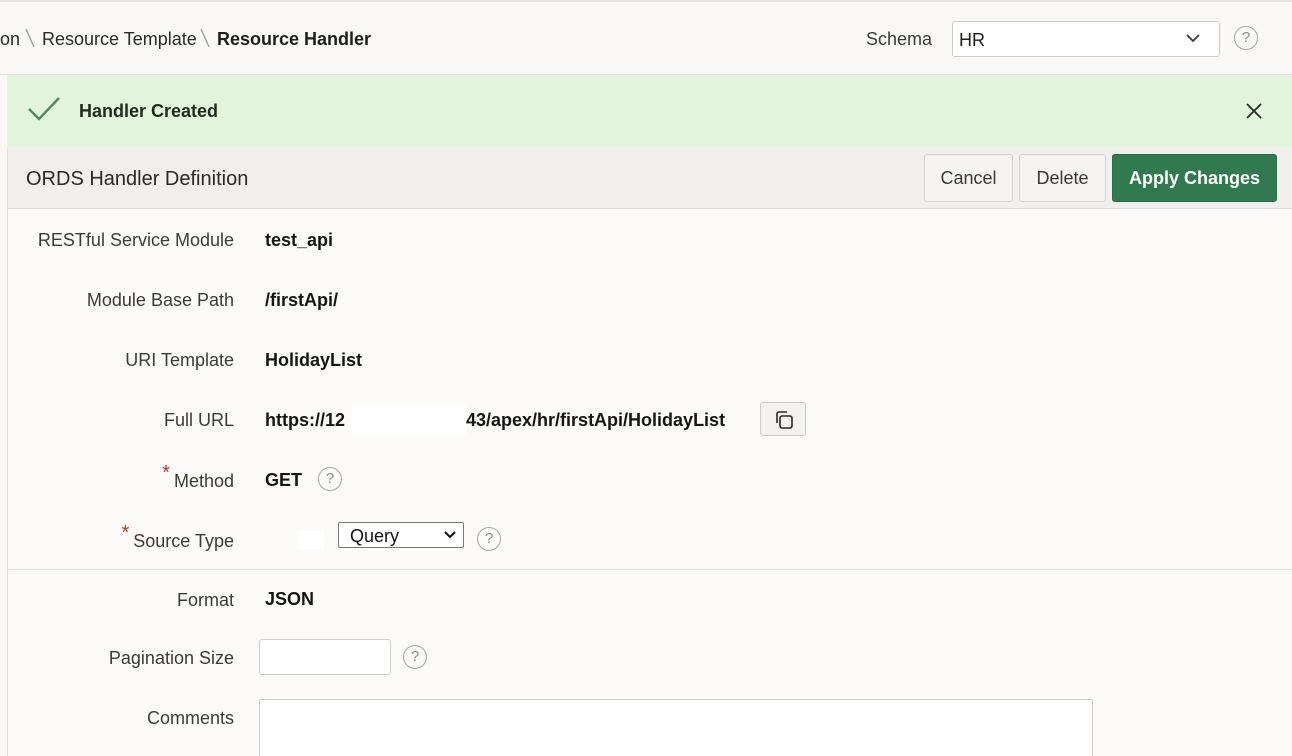  What do you see at coordinates (1086, 39) in the screenshot?
I see `schema-select: HR` at bounding box center [1086, 39].